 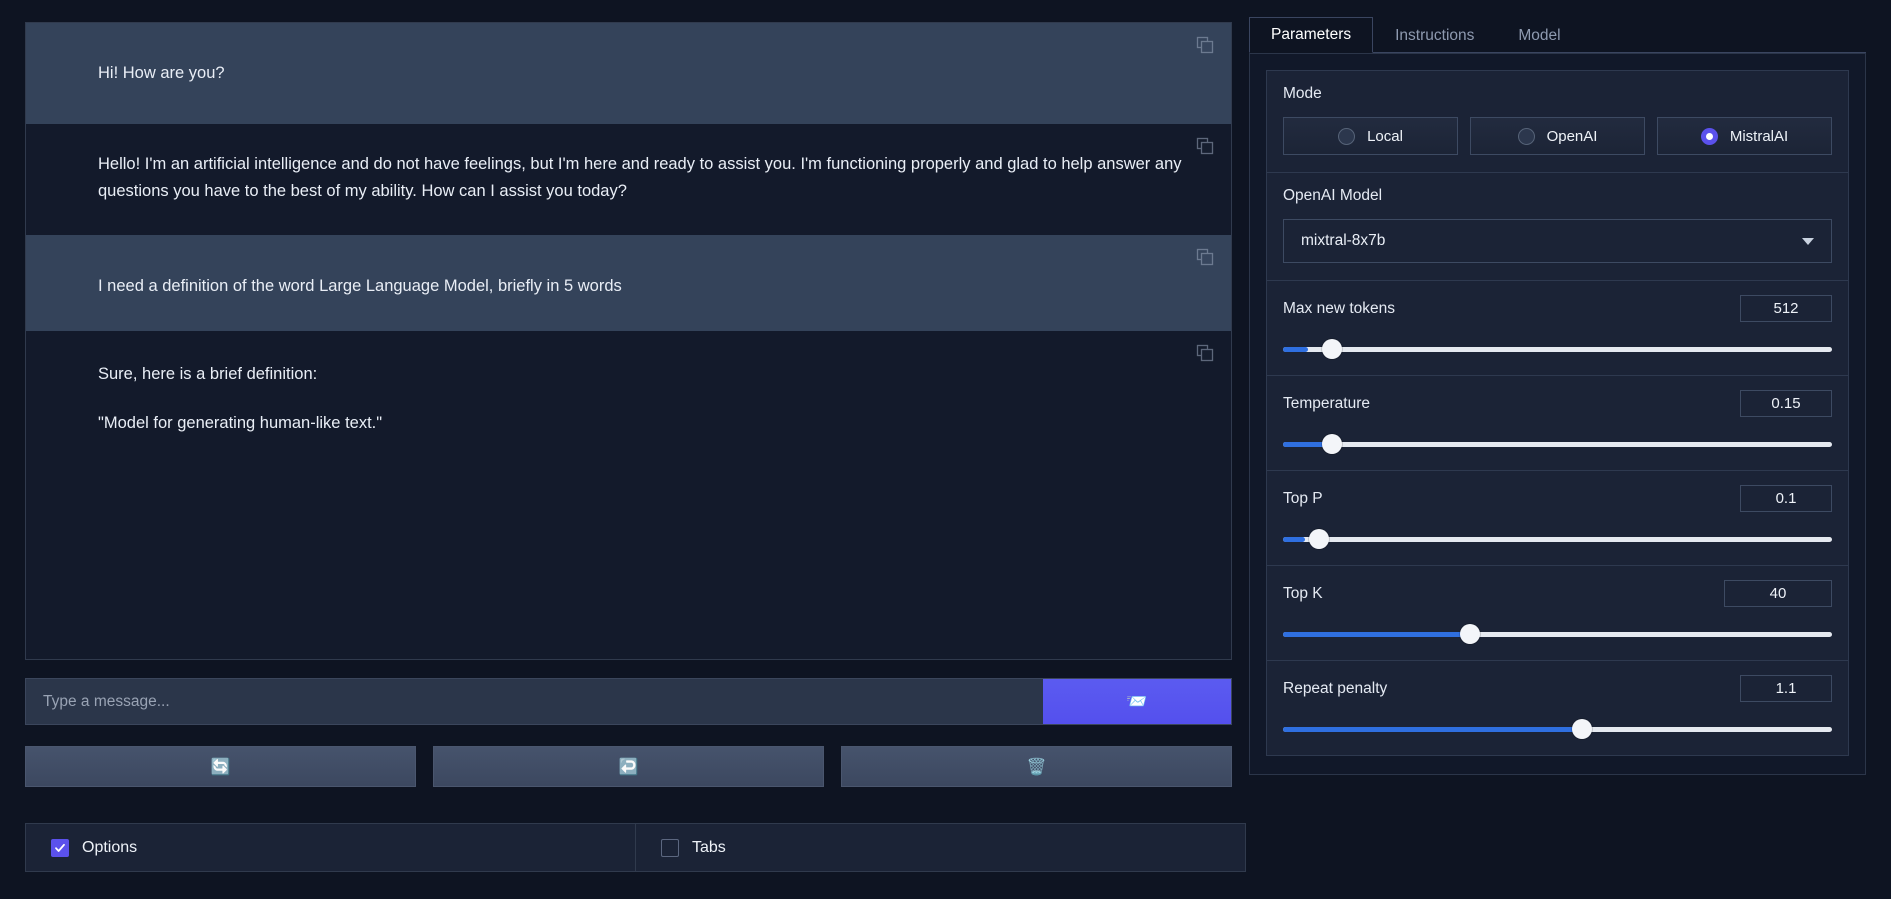 I want to click on slider-temperature: Temperature, so click(x=1557, y=422).